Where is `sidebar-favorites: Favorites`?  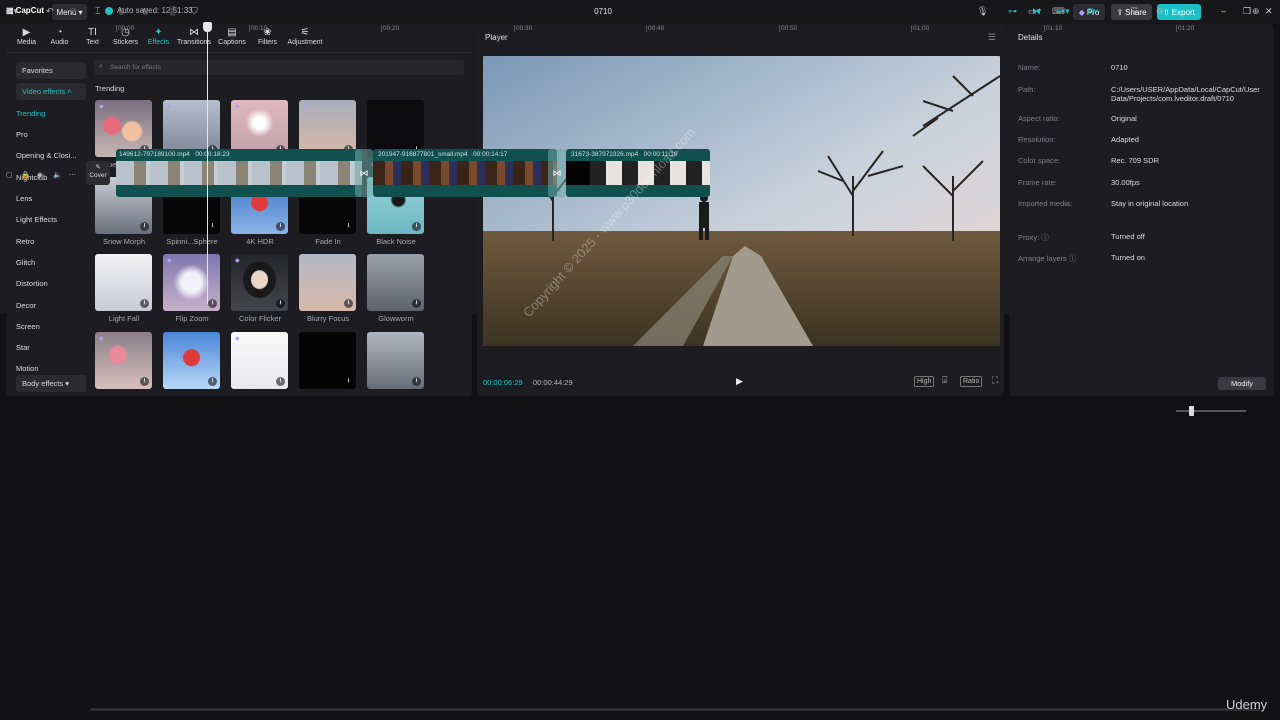 sidebar-favorites: Favorites is located at coordinates (51, 70).